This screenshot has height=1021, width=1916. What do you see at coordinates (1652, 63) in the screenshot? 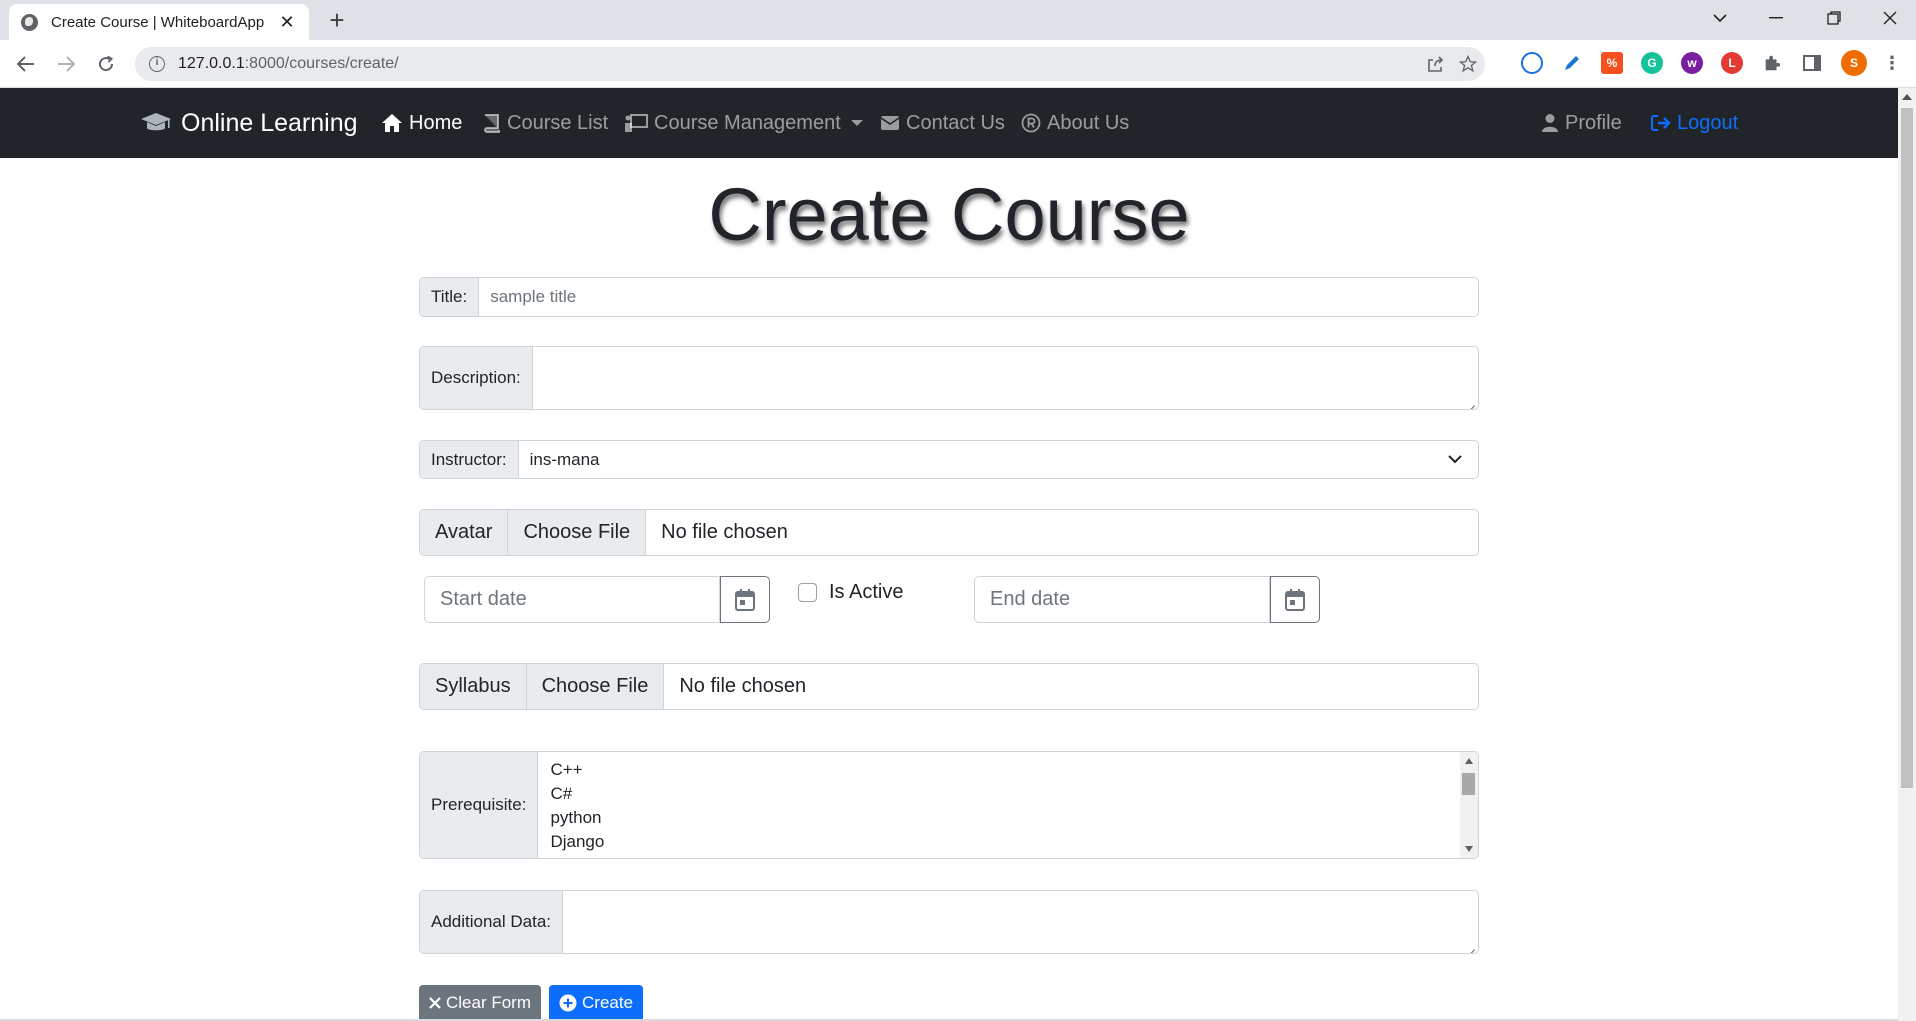
I see `grammarly-icon: G` at bounding box center [1652, 63].